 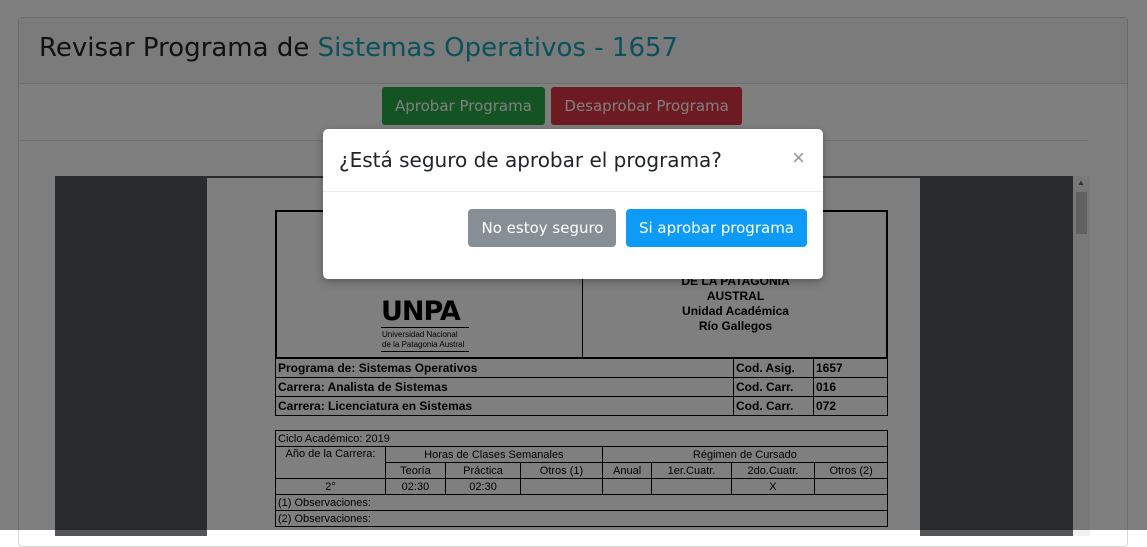 What do you see at coordinates (716, 228) in the screenshot?
I see `confirm-approve-button: Si aprobar programa` at bounding box center [716, 228].